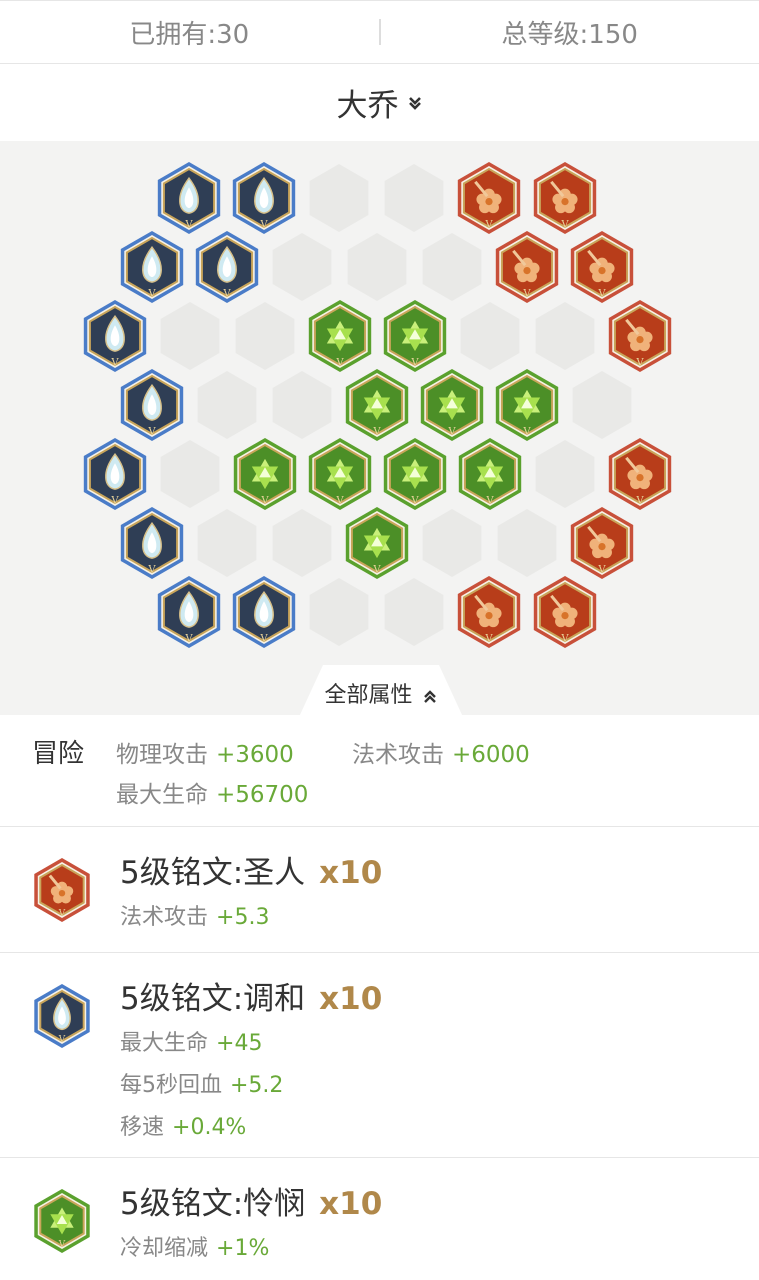 The image size is (759, 1280). I want to click on rune-attr-label: 每5秒回血, so click(171, 1085).